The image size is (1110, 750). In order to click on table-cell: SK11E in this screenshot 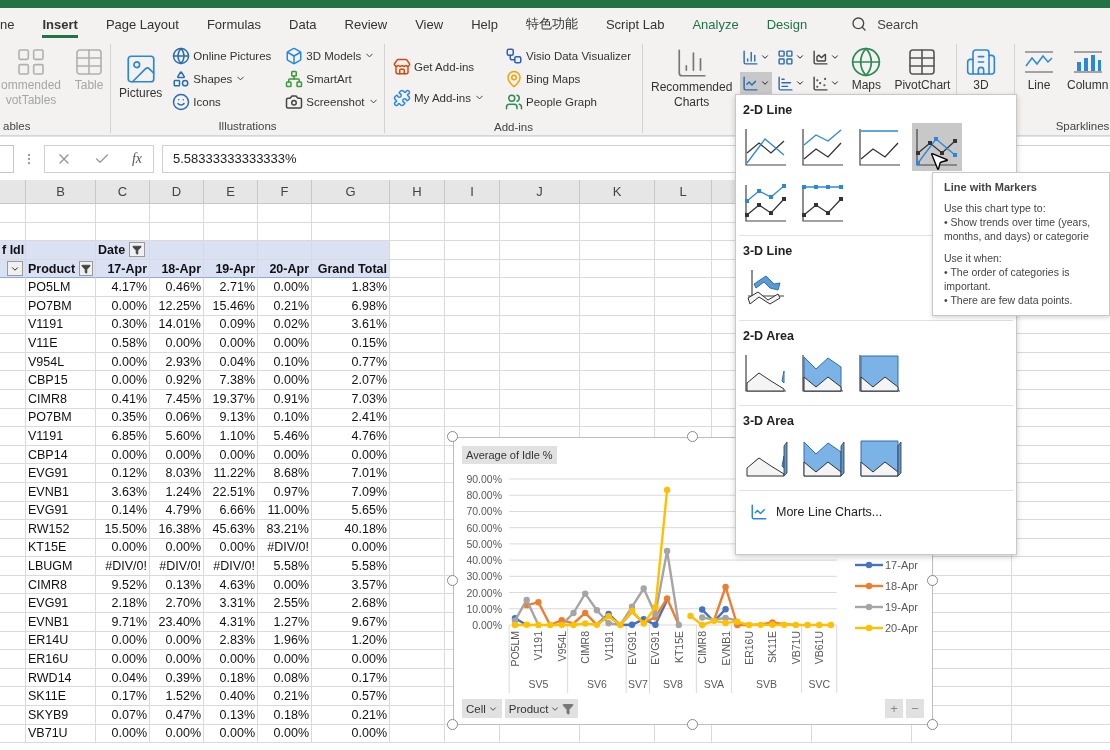, I will do `click(61, 697)`.